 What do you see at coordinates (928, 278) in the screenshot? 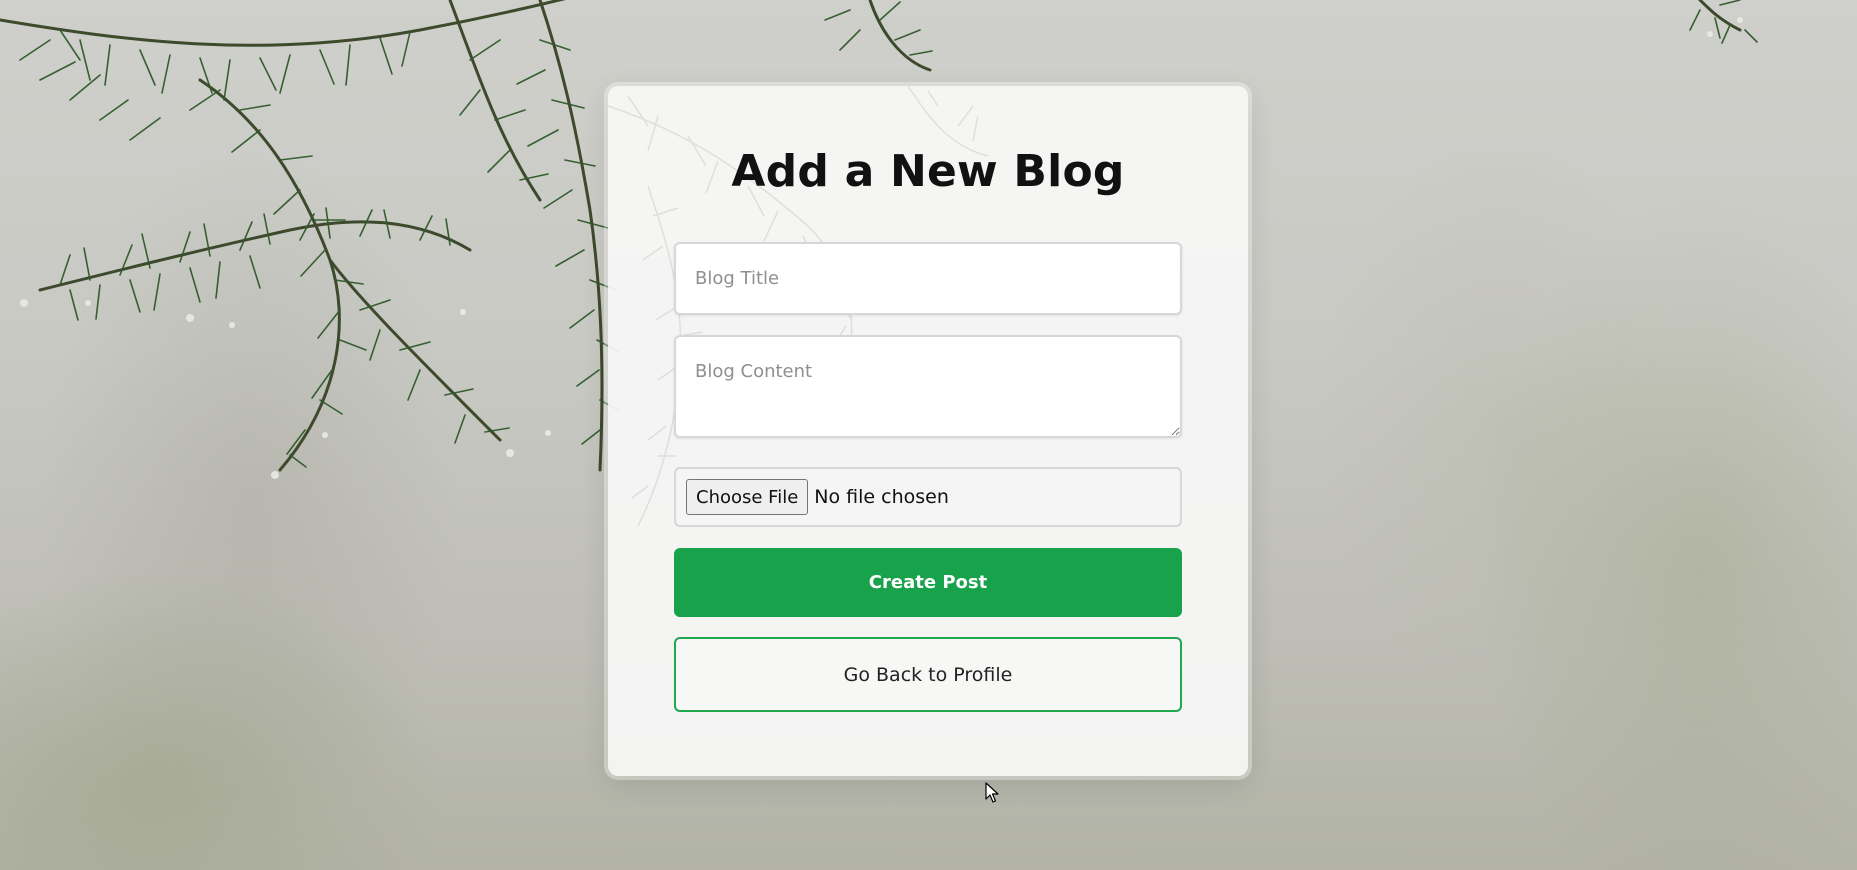
I see `blog-title-input` at bounding box center [928, 278].